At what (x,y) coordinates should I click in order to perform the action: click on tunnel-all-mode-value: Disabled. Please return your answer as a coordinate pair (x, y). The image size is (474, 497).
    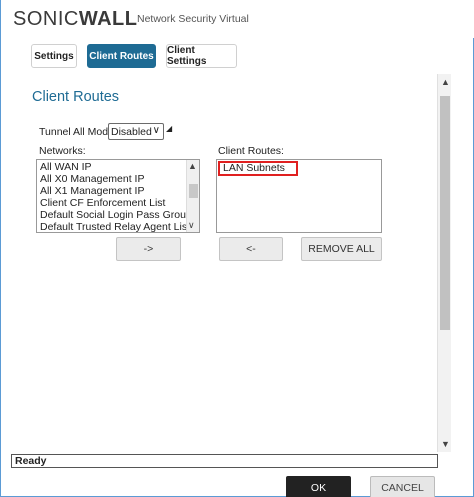
    Looking at the image, I should click on (131, 131).